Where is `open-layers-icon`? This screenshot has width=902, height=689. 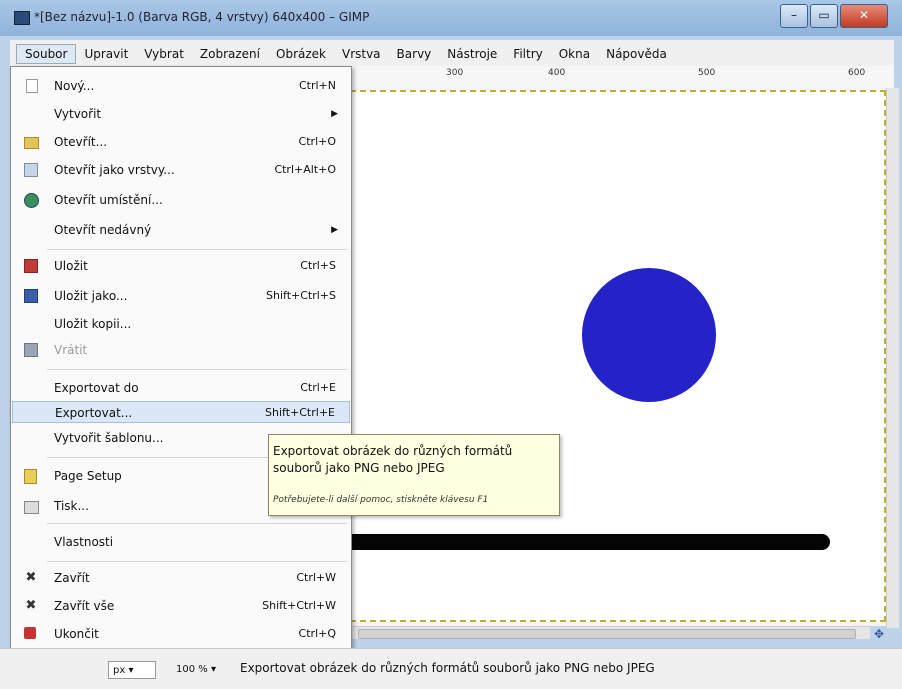 open-layers-icon is located at coordinates (31, 170).